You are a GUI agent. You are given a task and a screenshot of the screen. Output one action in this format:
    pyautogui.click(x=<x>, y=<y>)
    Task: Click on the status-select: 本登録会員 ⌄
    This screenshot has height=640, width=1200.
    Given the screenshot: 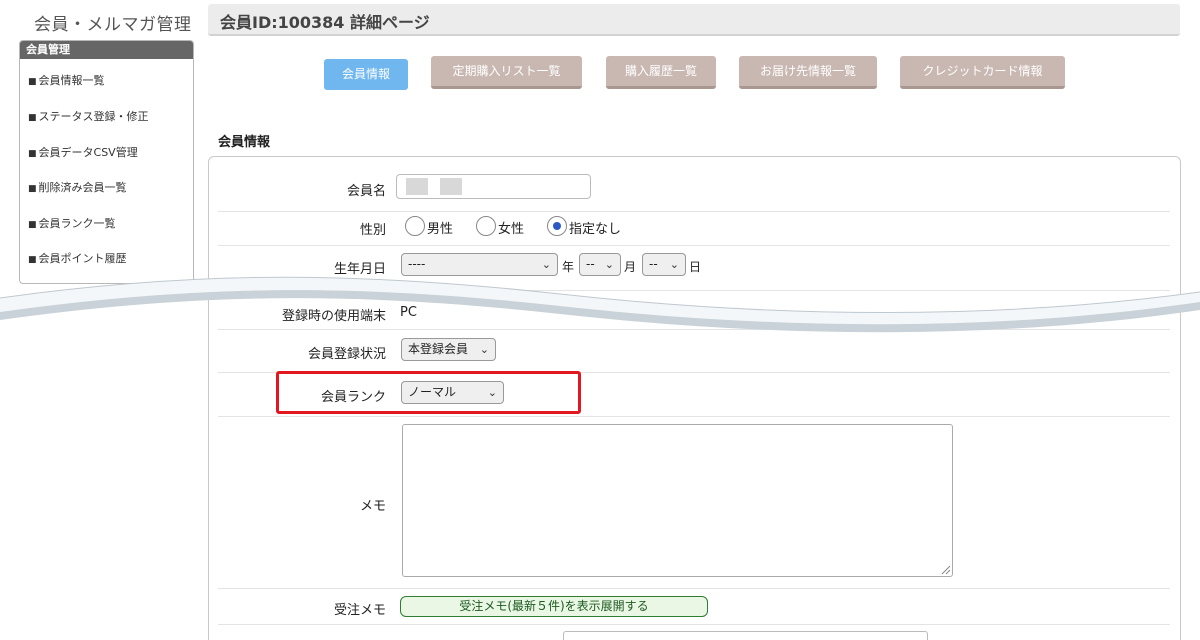 What is the action you would take?
    pyautogui.click(x=448, y=349)
    